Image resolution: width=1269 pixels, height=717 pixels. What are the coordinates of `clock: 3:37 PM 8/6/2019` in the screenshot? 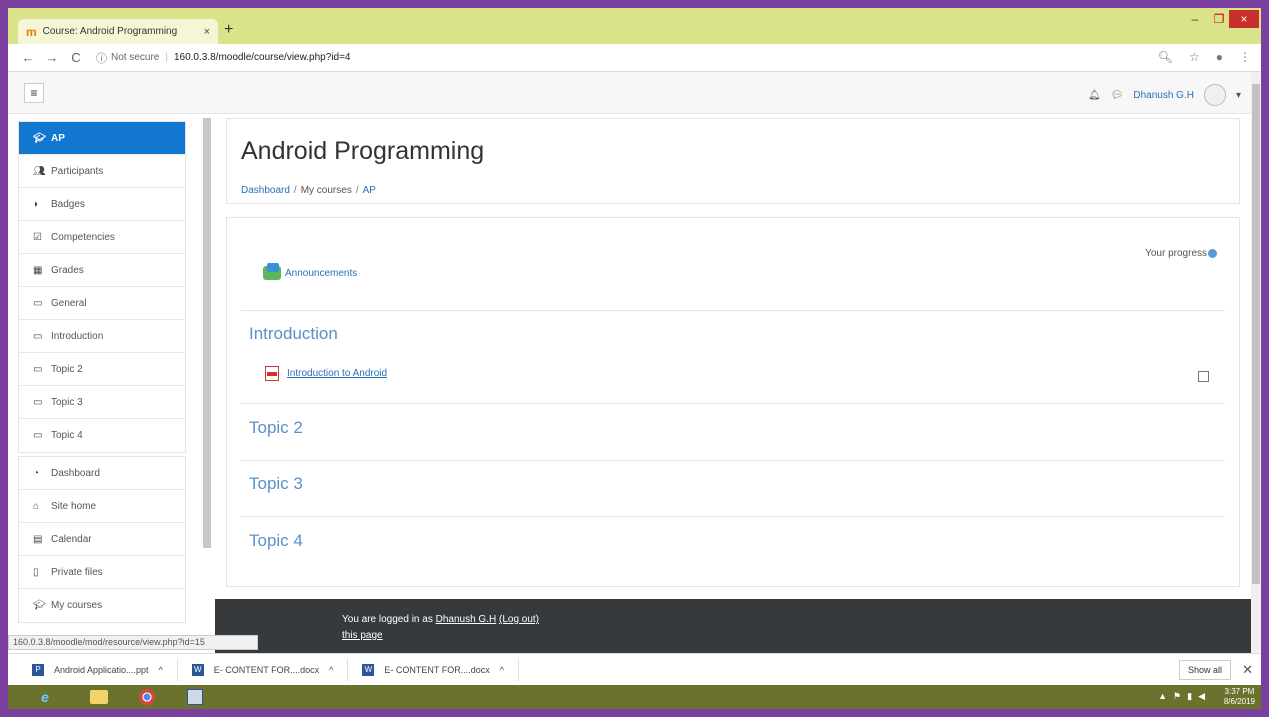 It's located at (1239, 697).